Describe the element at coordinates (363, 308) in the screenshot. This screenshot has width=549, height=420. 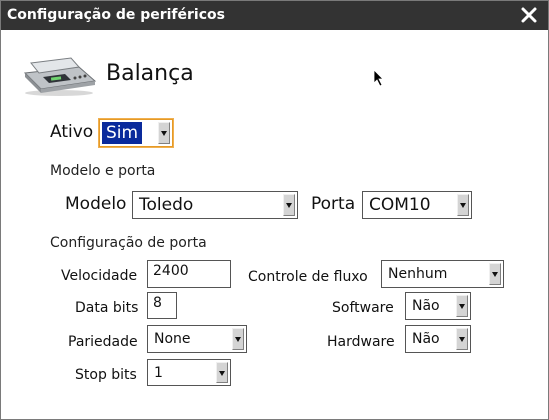
I see `software-label: Software` at that location.